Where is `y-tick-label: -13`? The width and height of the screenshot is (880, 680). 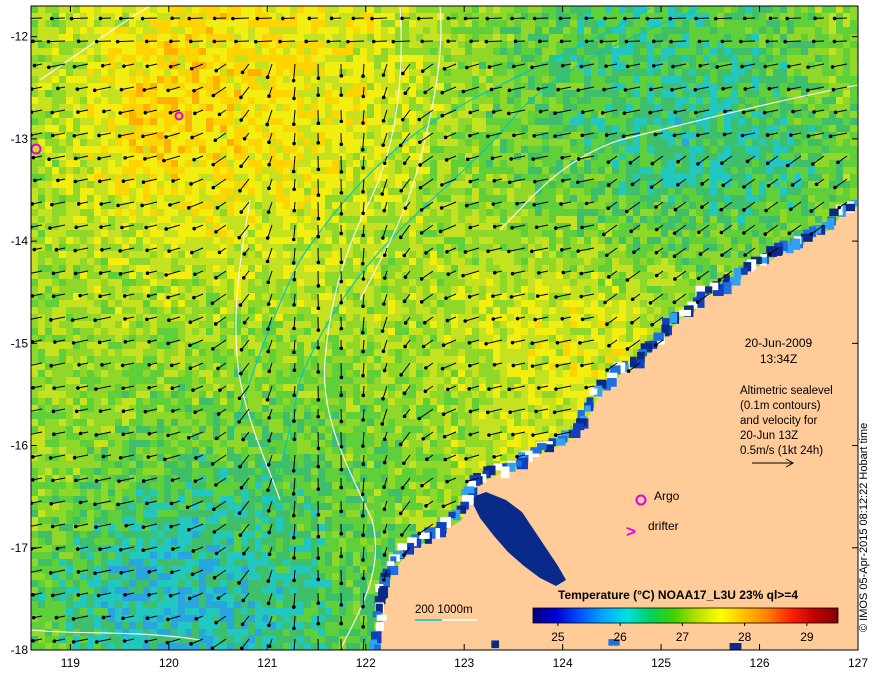
y-tick-label: -13 is located at coordinates (20, 139).